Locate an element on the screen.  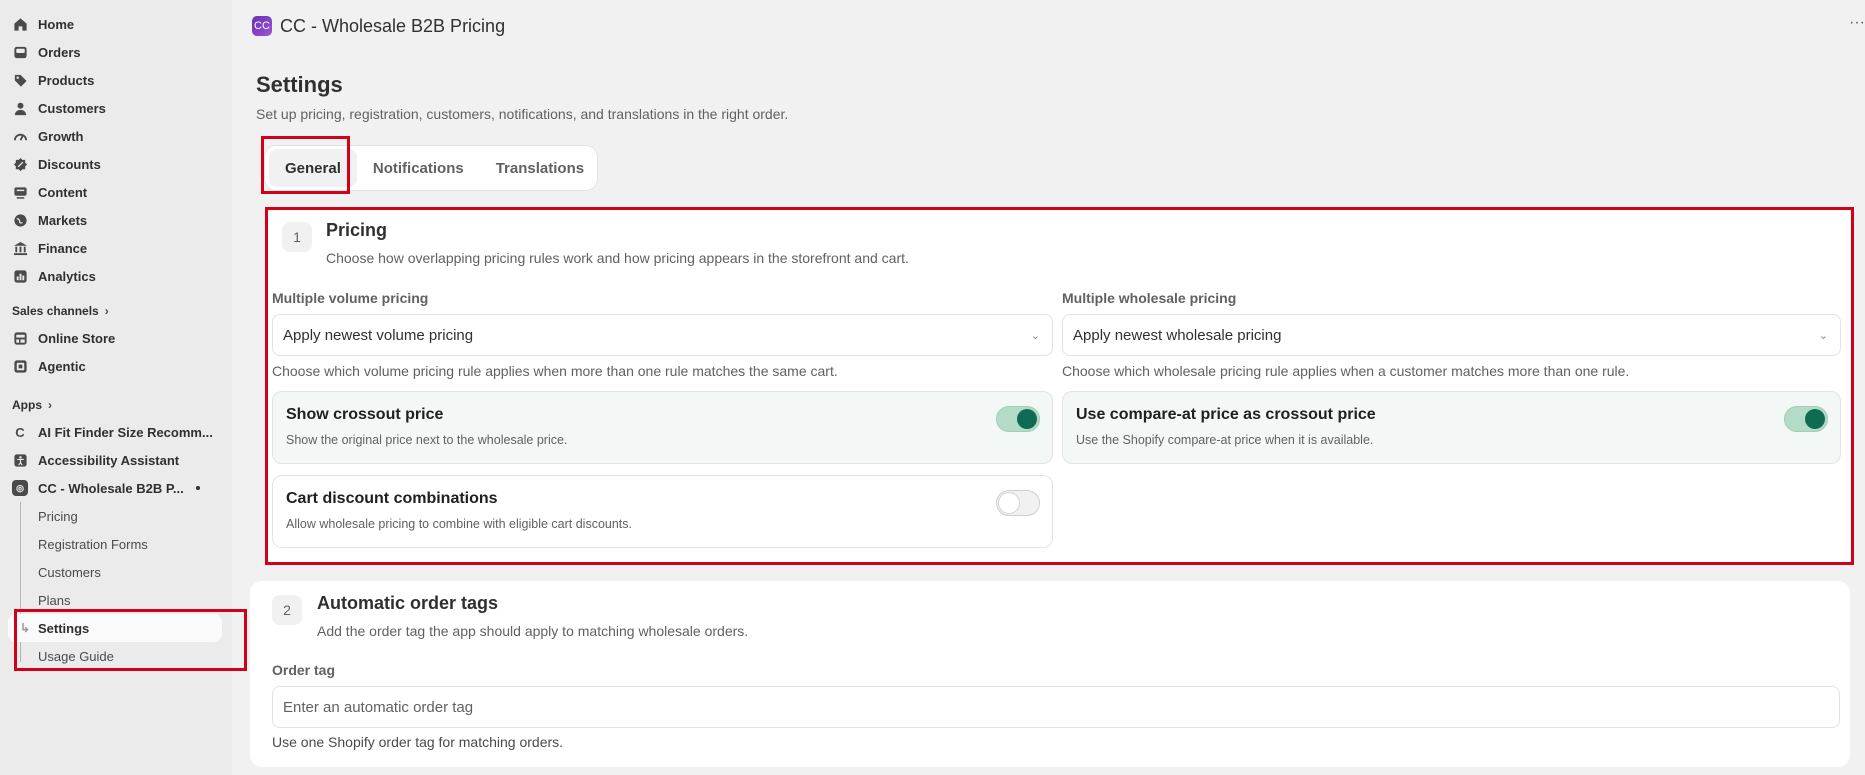
accessibility-icon is located at coordinates (20, 460).